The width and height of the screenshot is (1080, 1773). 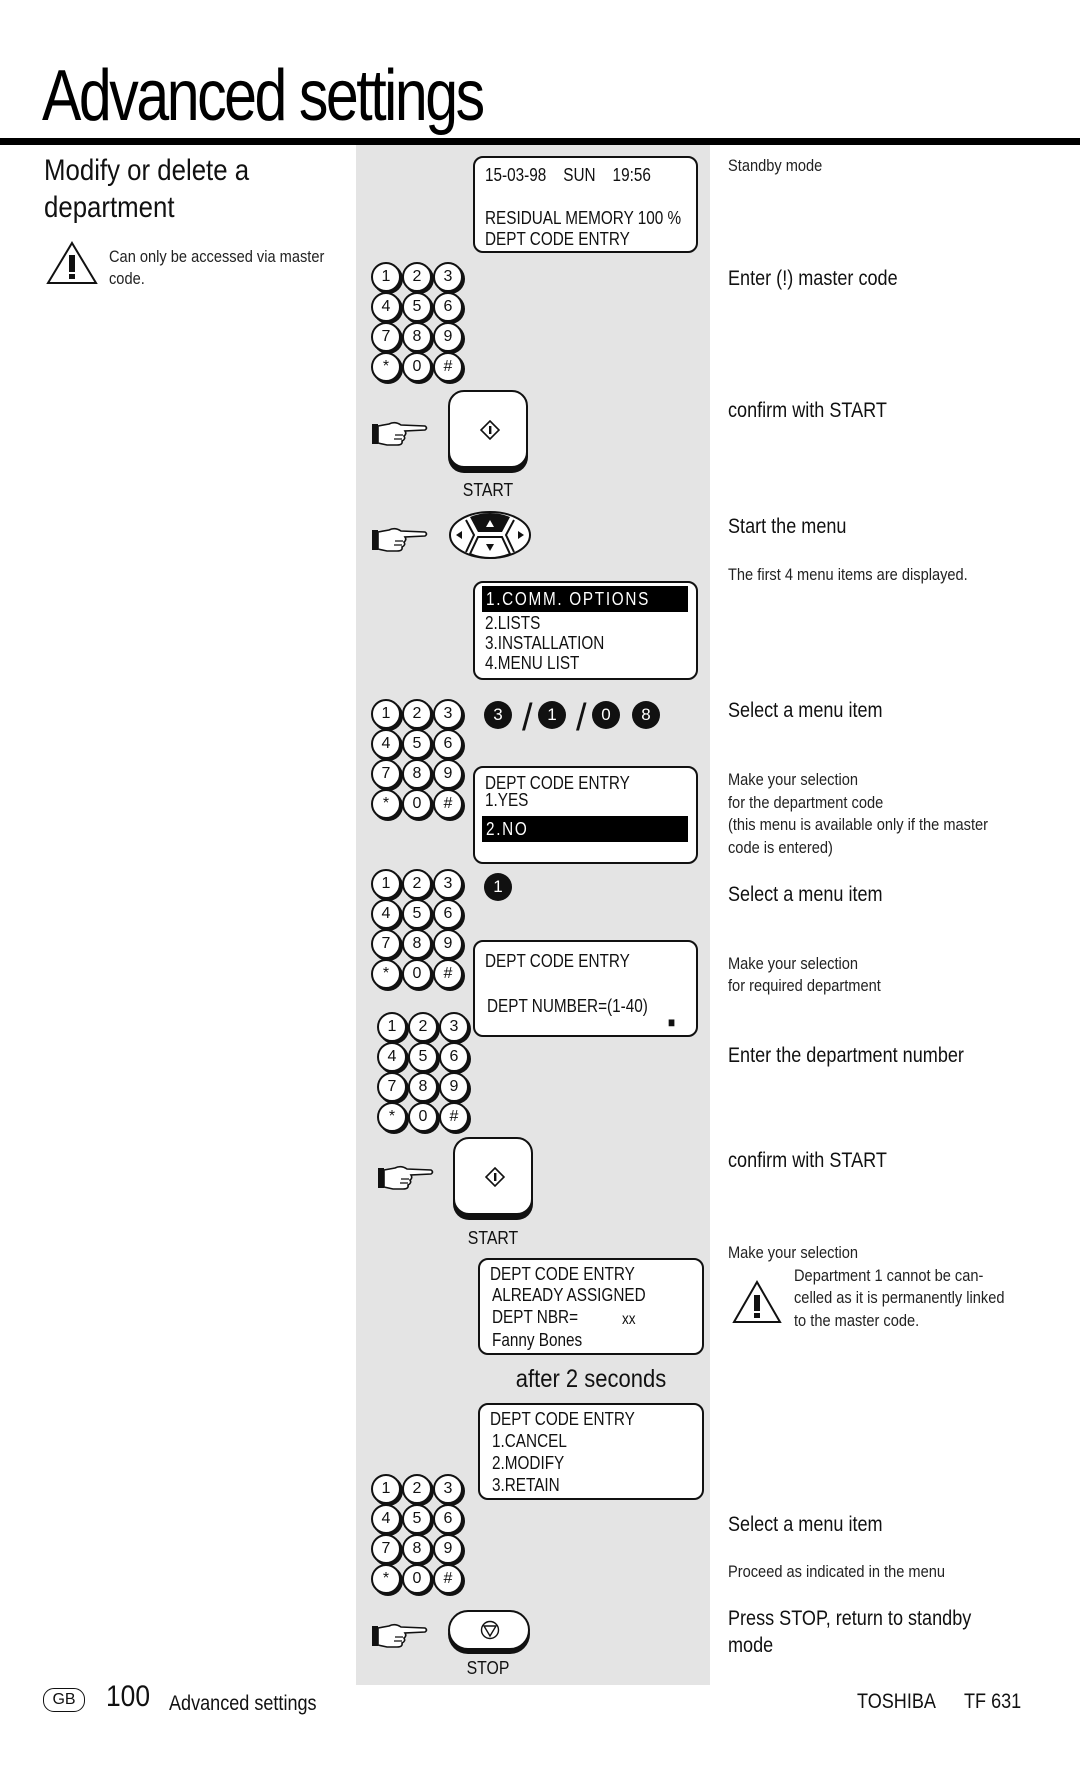 I want to click on lcd-line: Fanny Bones, so click(x=537, y=1340).